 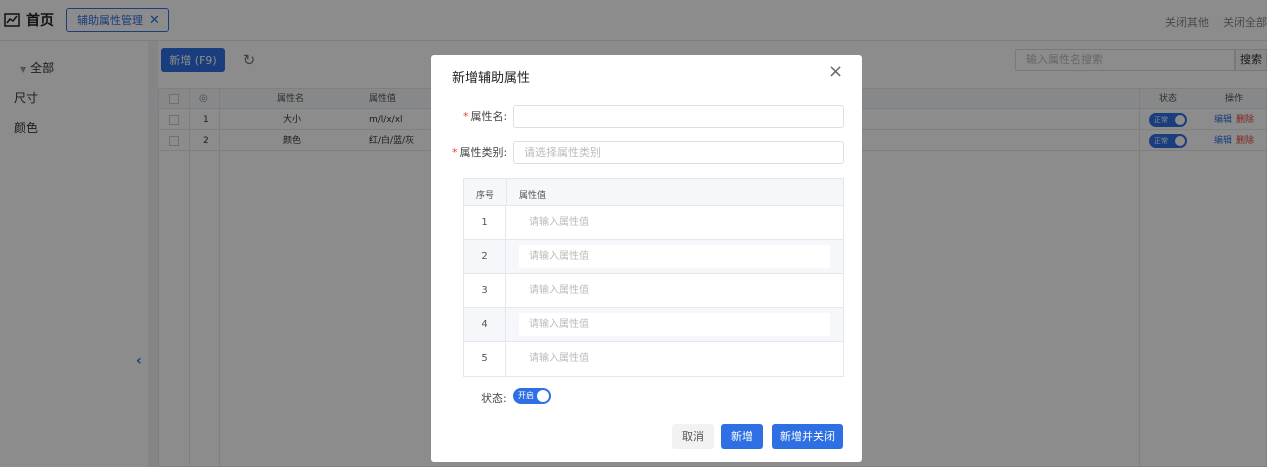 What do you see at coordinates (533, 196) in the screenshot?
I see `col-header-value: 属性值` at bounding box center [533, 196].